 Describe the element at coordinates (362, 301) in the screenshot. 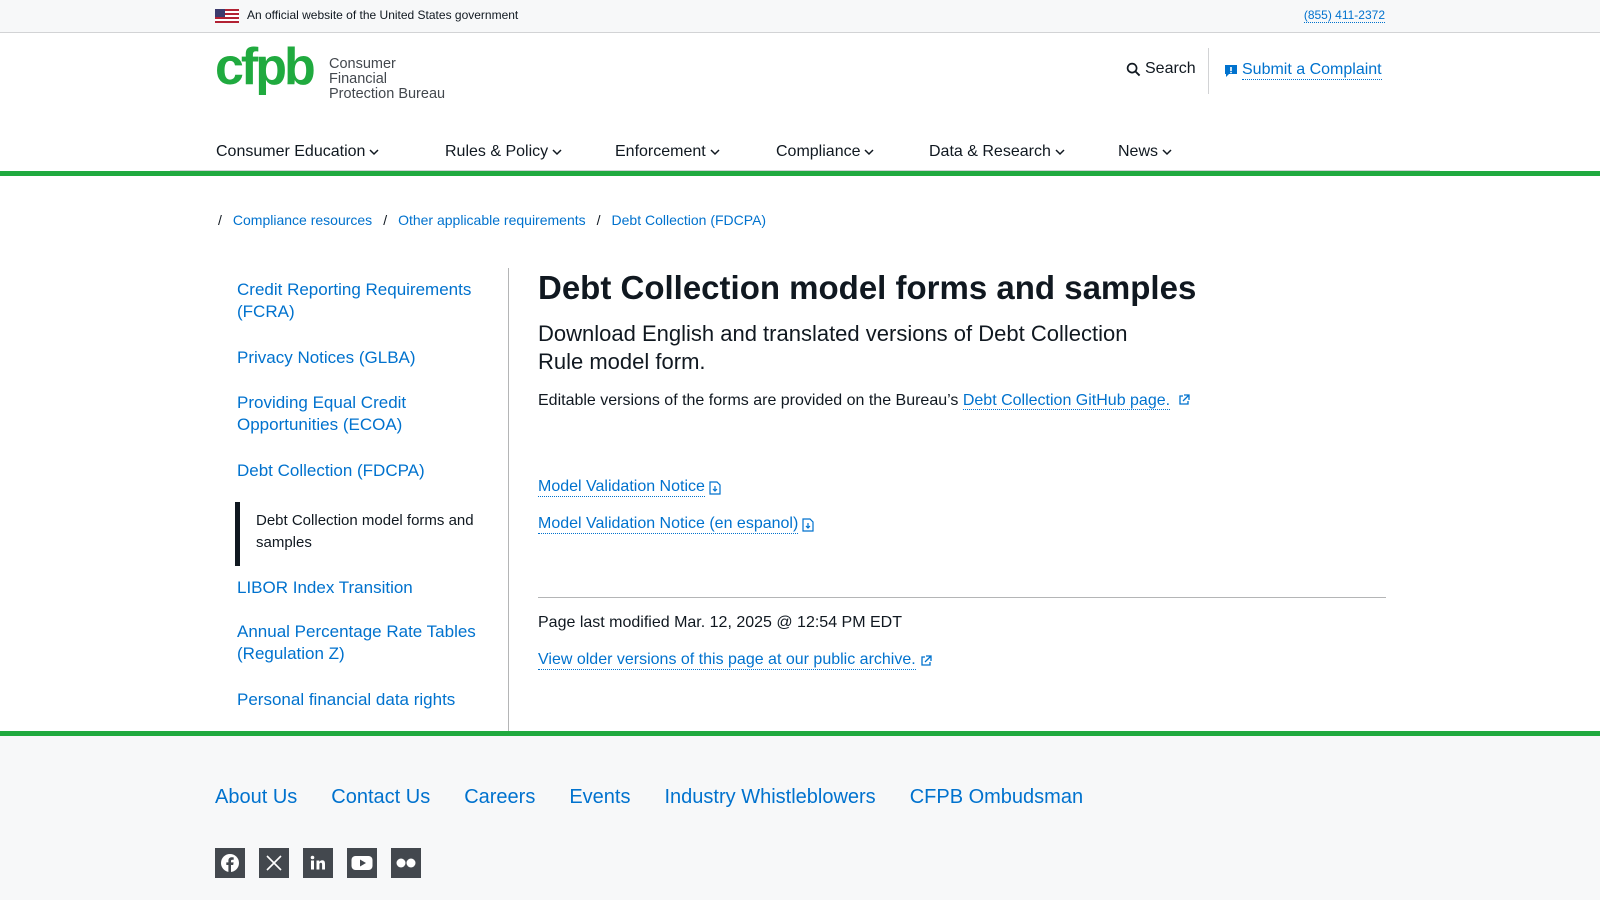

I see `sidebar-item-fcra: Credit Reporting Requirements (FCRA)` at that location.